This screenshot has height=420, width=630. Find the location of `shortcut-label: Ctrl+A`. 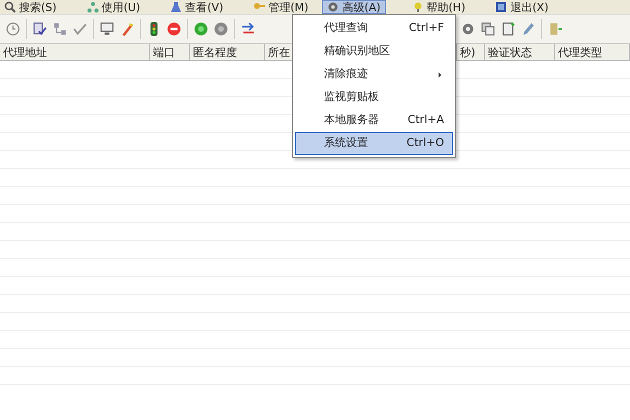

shortcut-label: Ctrl+A is located at coordinates (426, 120).